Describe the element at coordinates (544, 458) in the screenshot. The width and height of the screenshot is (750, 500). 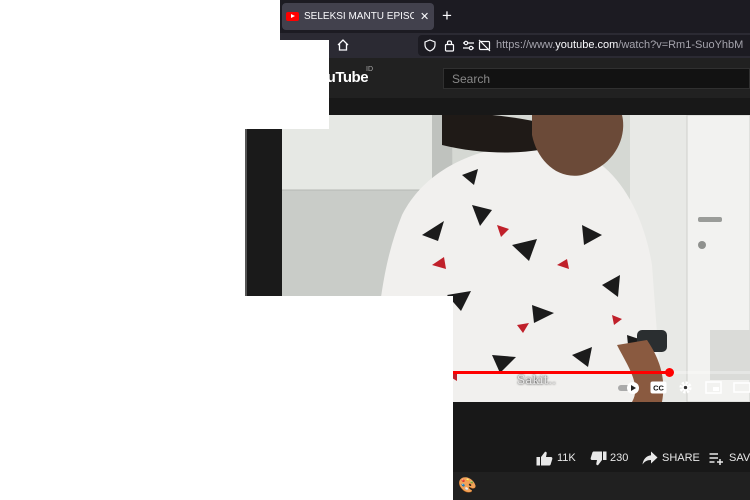
I see `like-icon` at that location.